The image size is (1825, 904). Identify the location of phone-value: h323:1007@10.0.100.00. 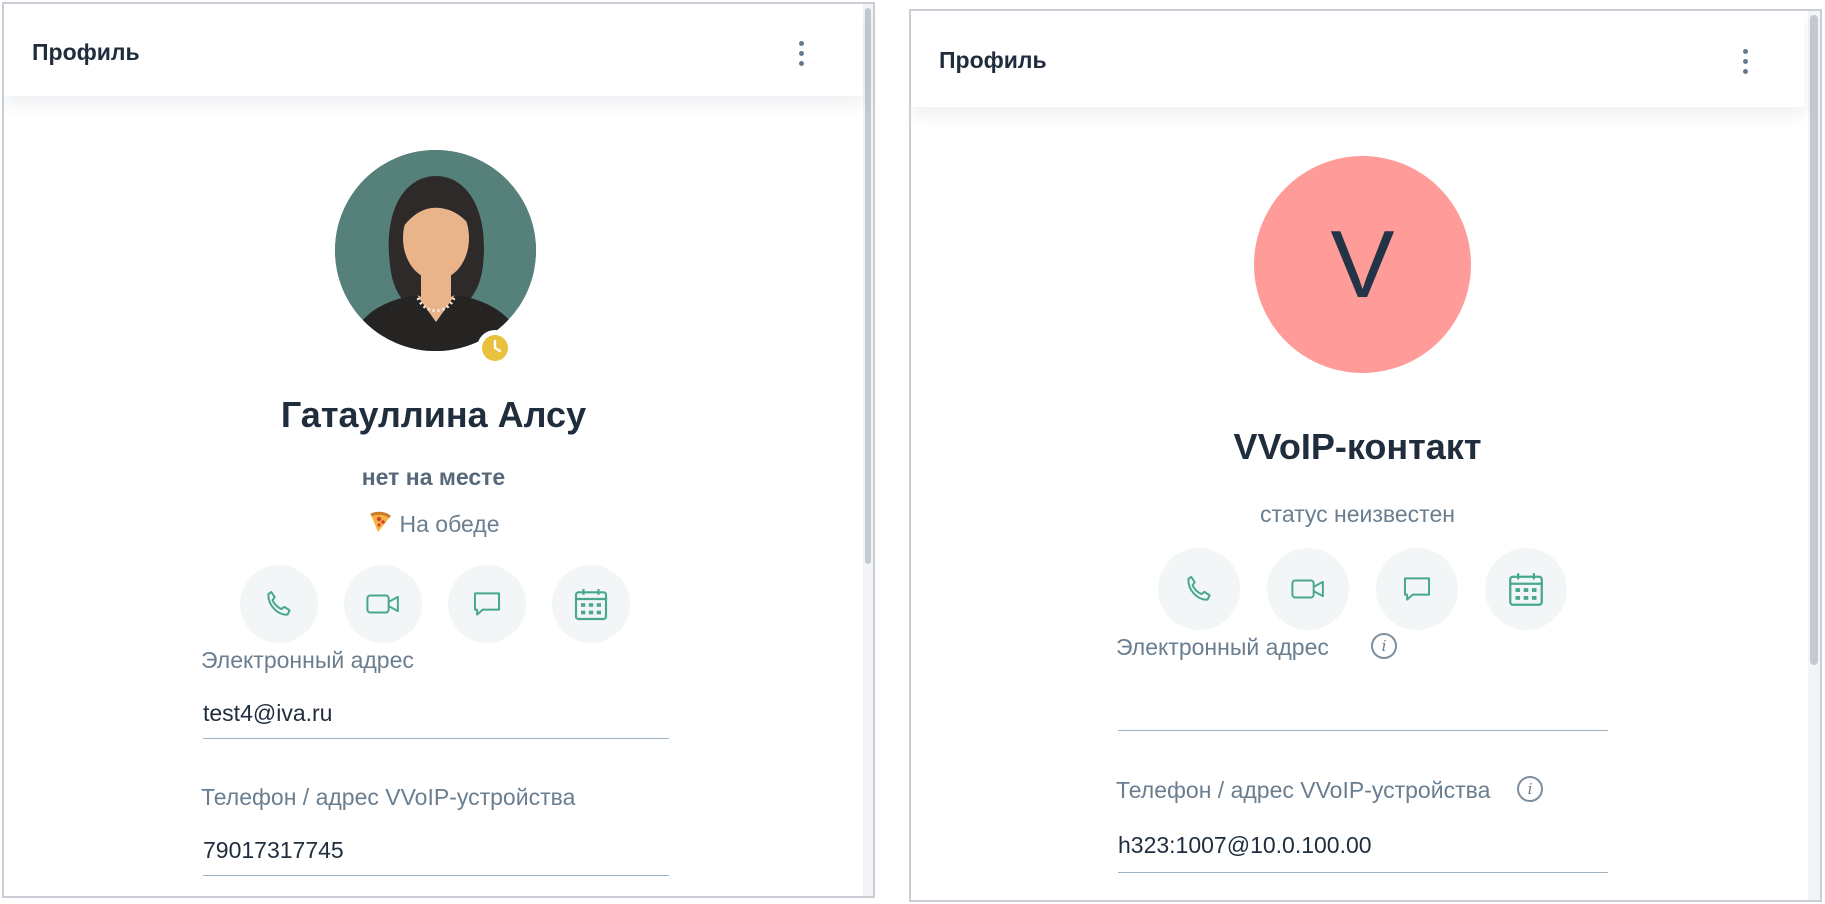
(1245, 845).